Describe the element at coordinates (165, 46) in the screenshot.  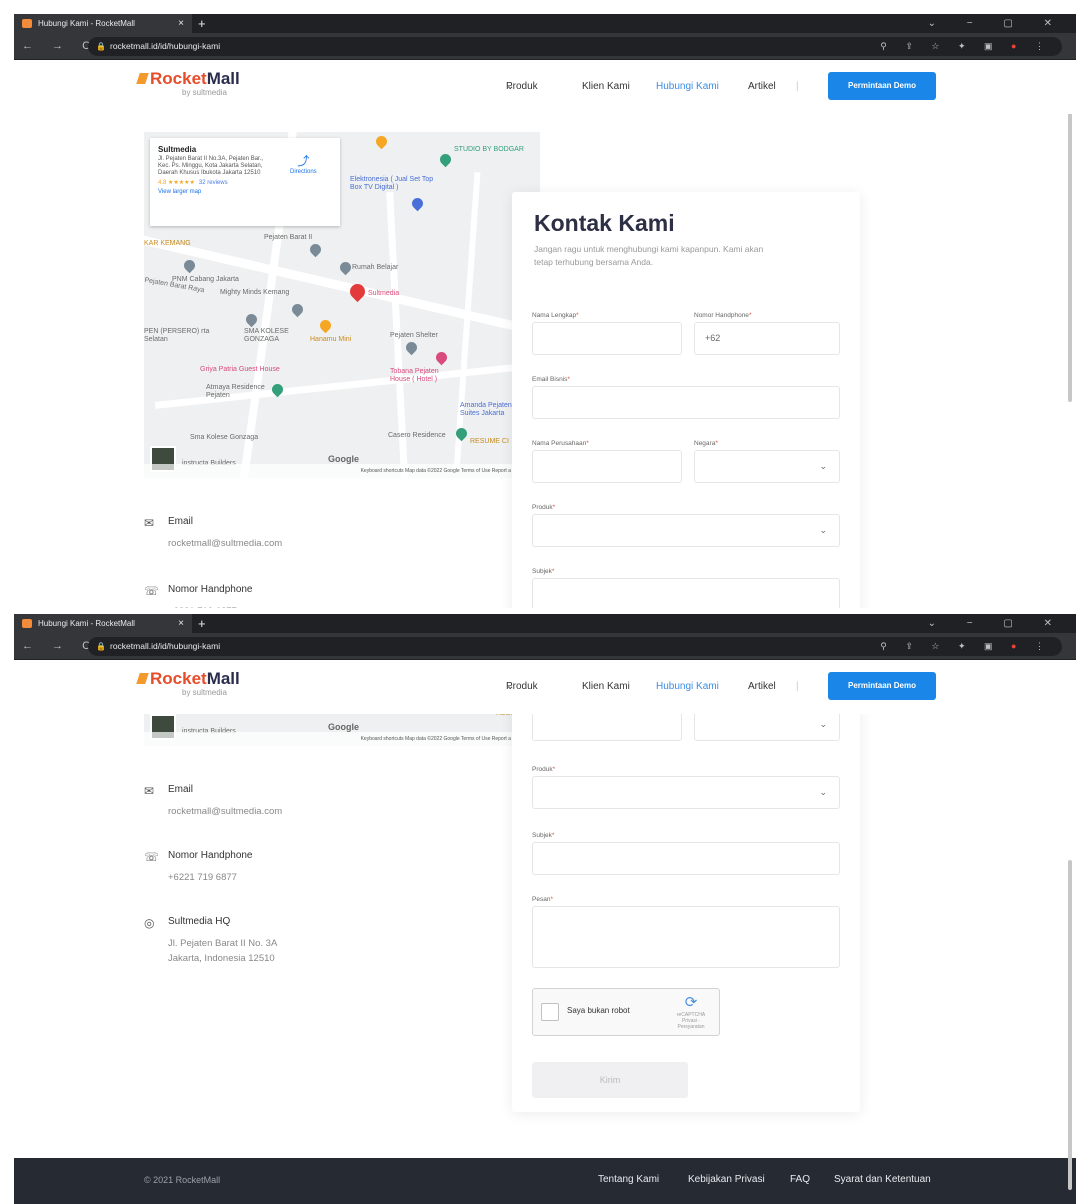
I see `url-text: rocketmall.id/id/hubungi-kami` at that location.